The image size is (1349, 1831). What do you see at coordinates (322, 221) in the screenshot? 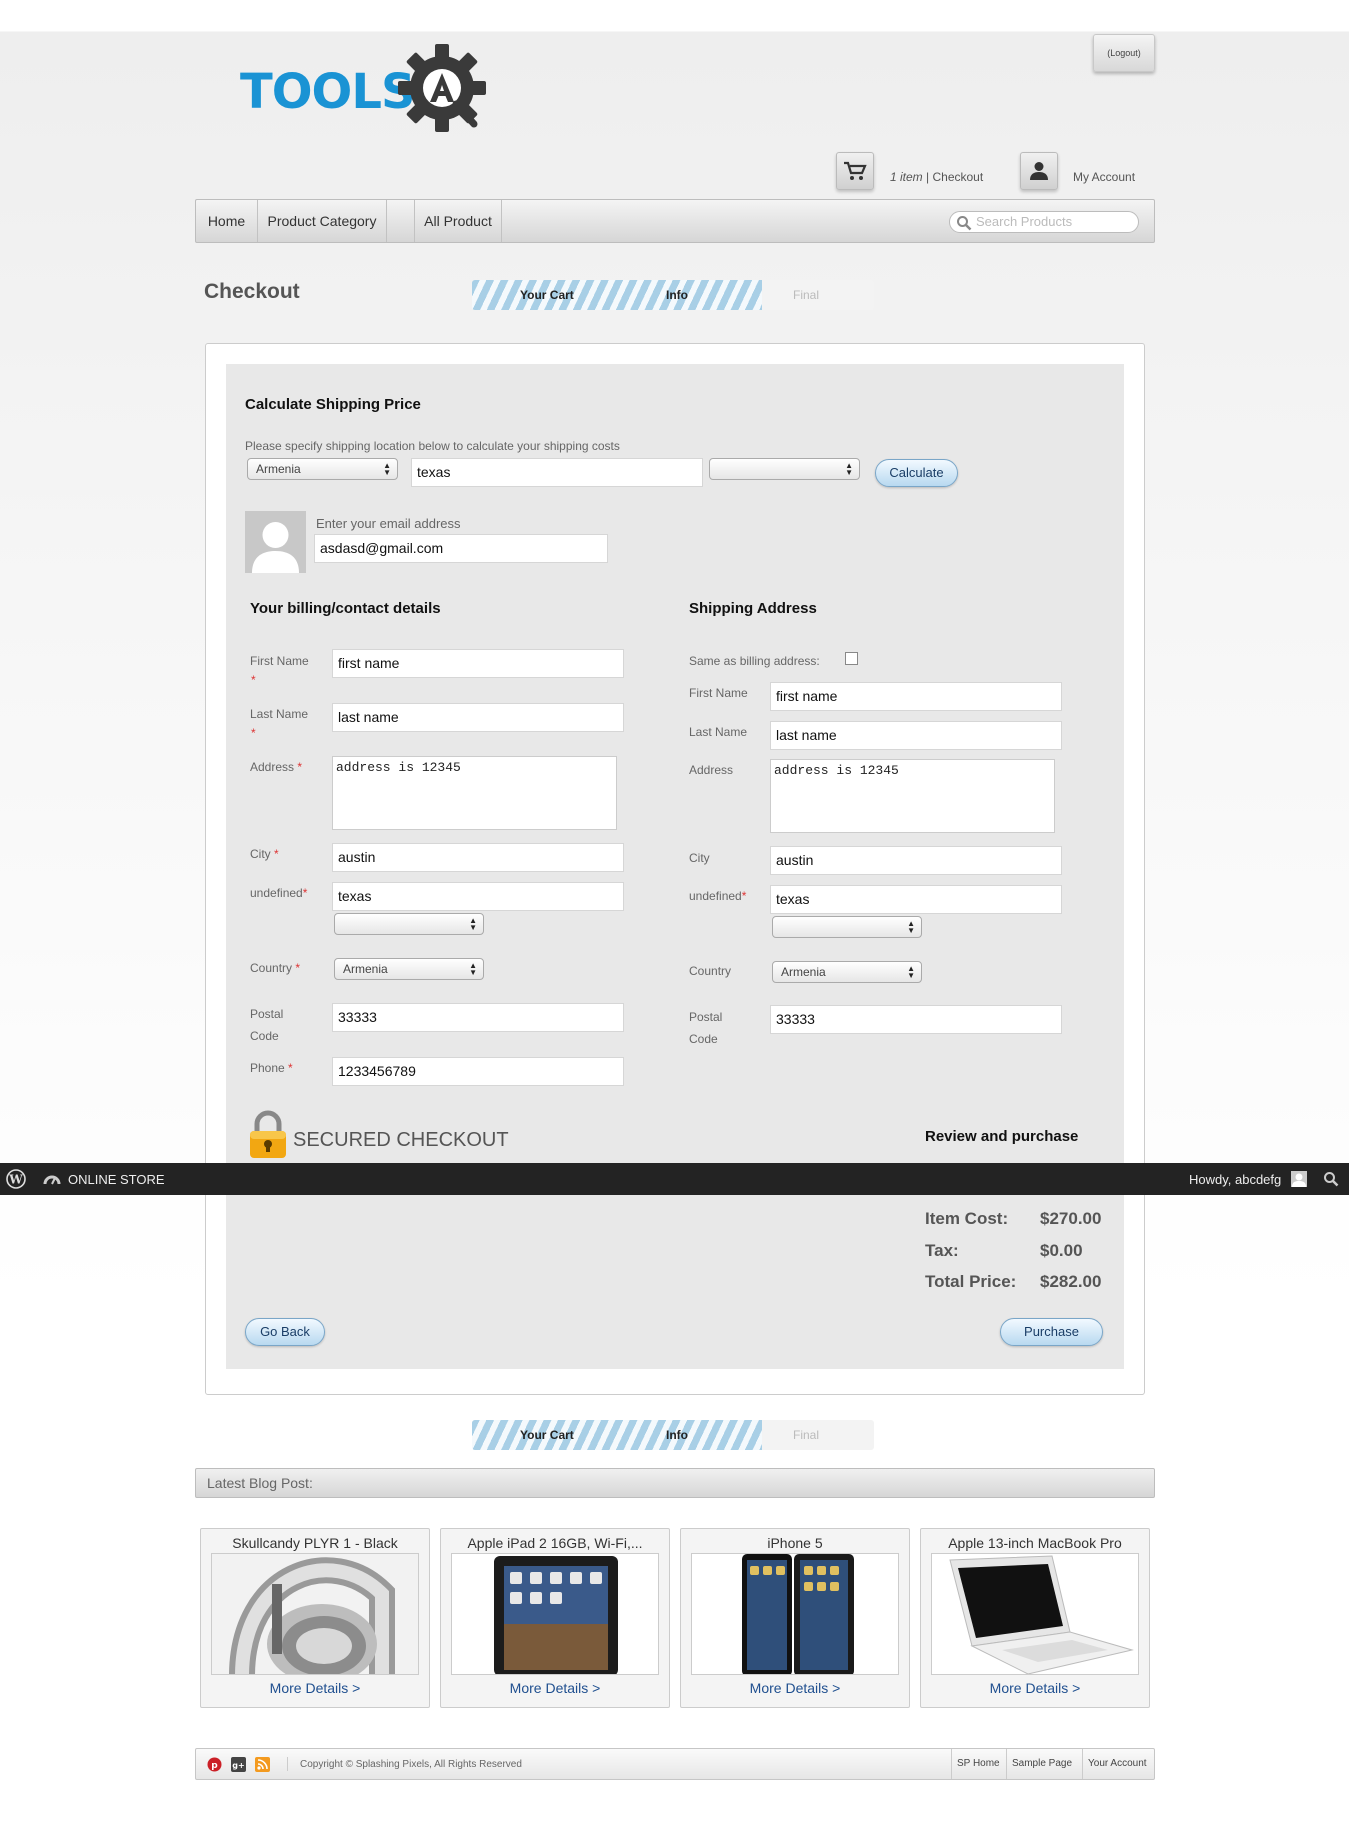
I see `nav-item-product-category: Product Category` at bounding box center [322, 221].